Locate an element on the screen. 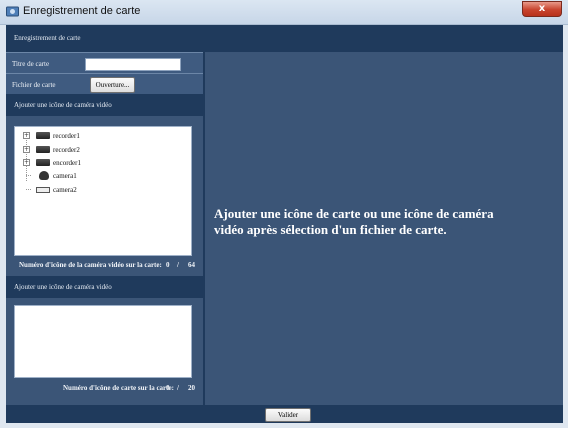  window-title: Enregistrement de carte is located at coordinates (82, 11).